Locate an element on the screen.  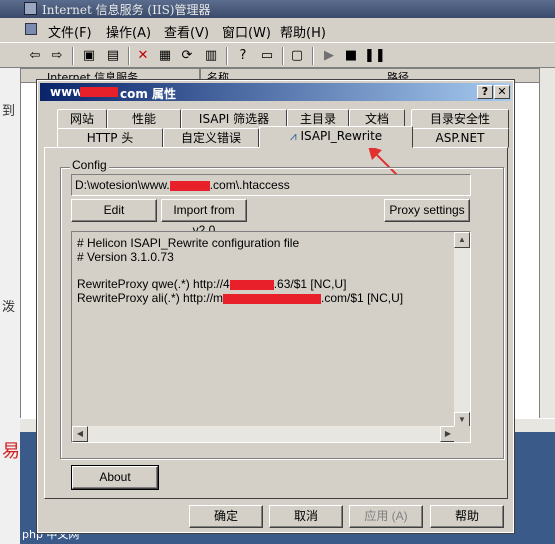
import-button: Import from v2.0 is located at coordinates (204, 218).